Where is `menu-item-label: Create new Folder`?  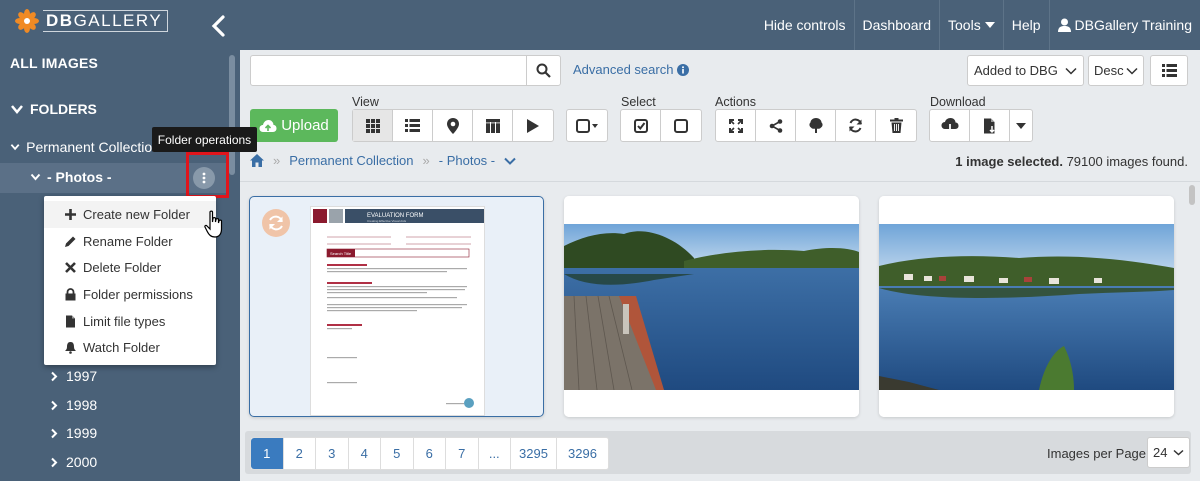
menu-item-label: Create new Folder is located at coordinates (136, 214).